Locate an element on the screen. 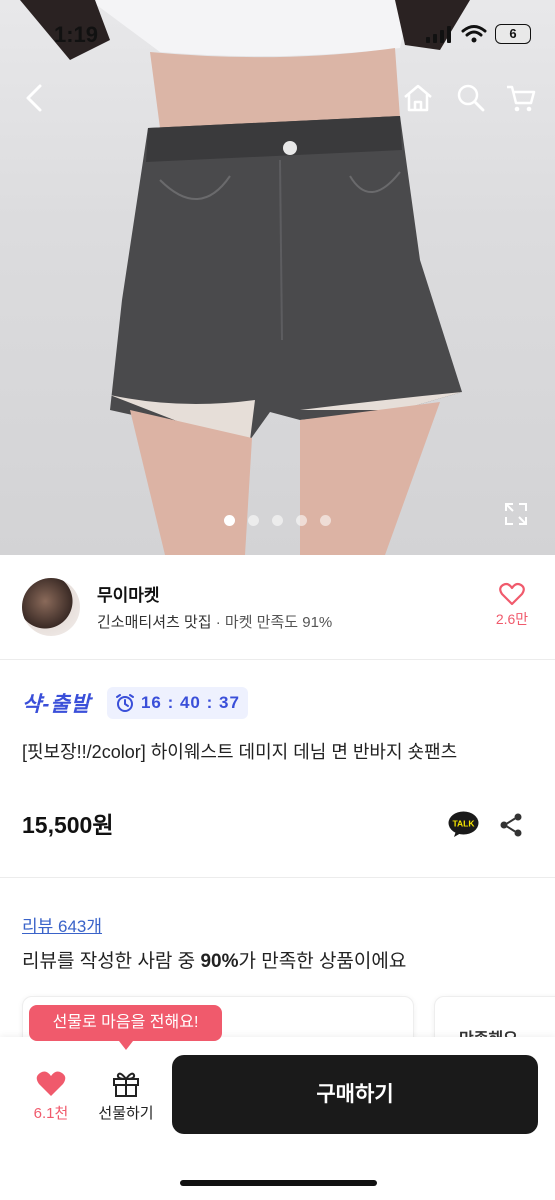 This screenshot has height=1200, width=555. heart-filled-icon is located at coordinates (51, 1083).